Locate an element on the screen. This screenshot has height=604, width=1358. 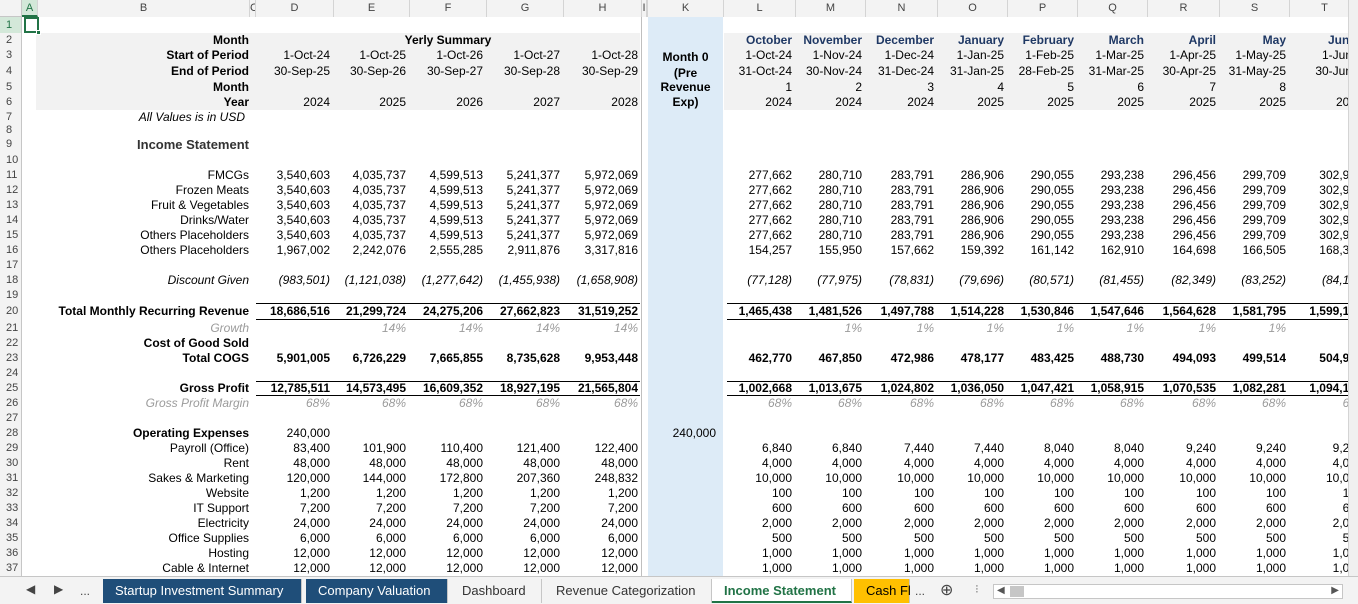
row-header-36: 36 is located at coordinates (11, 553).